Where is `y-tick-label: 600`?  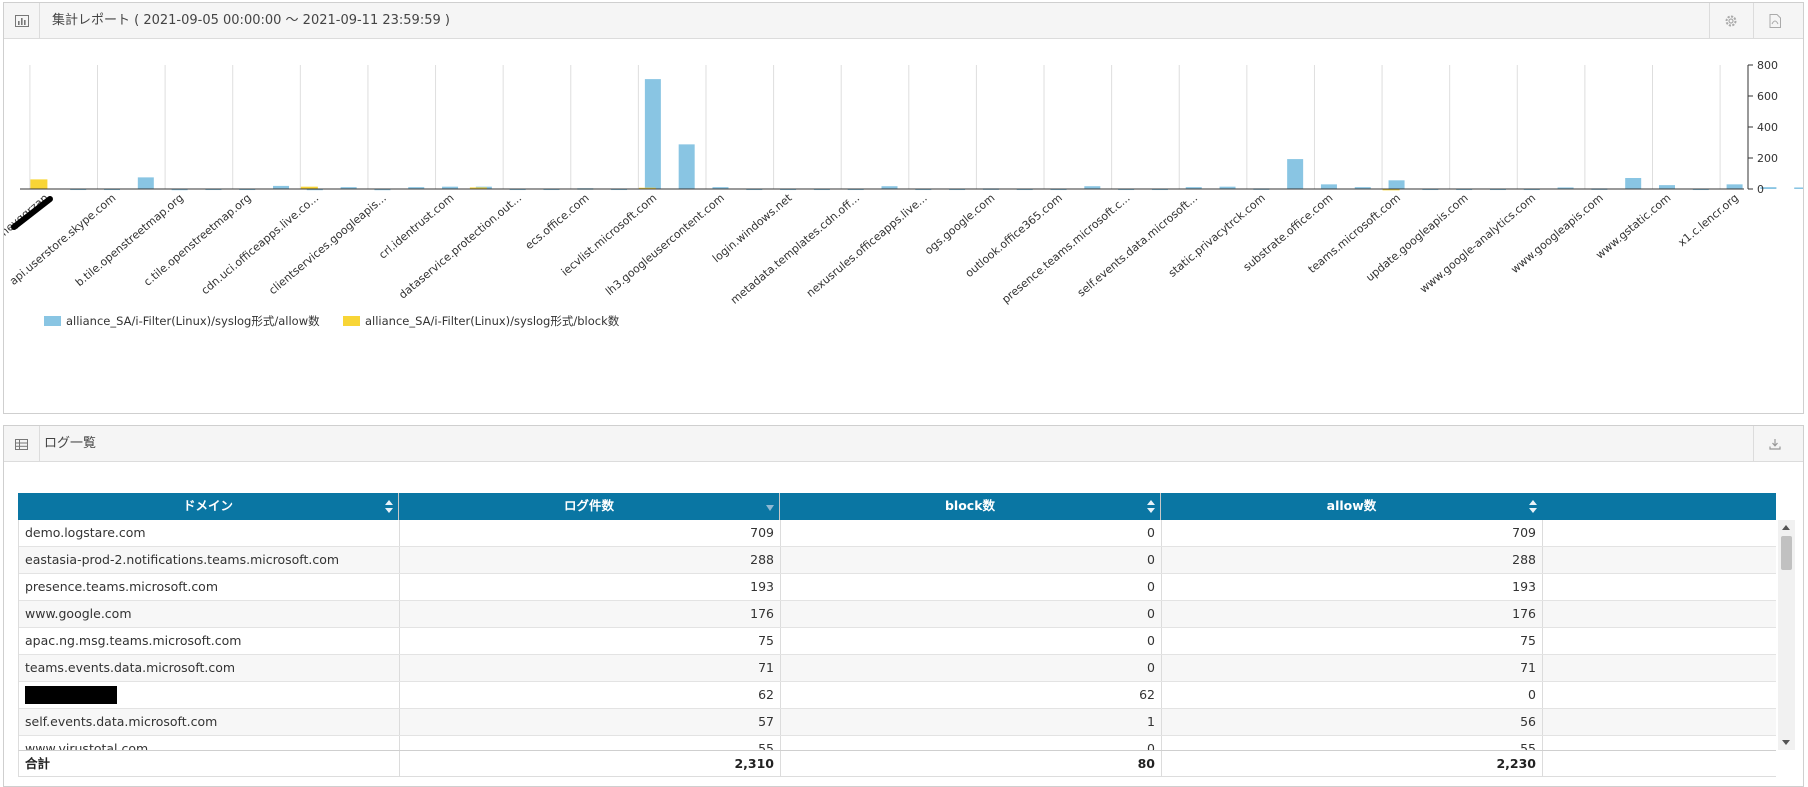
y-tick-label: 600 is located at coordinates (1767, 96).